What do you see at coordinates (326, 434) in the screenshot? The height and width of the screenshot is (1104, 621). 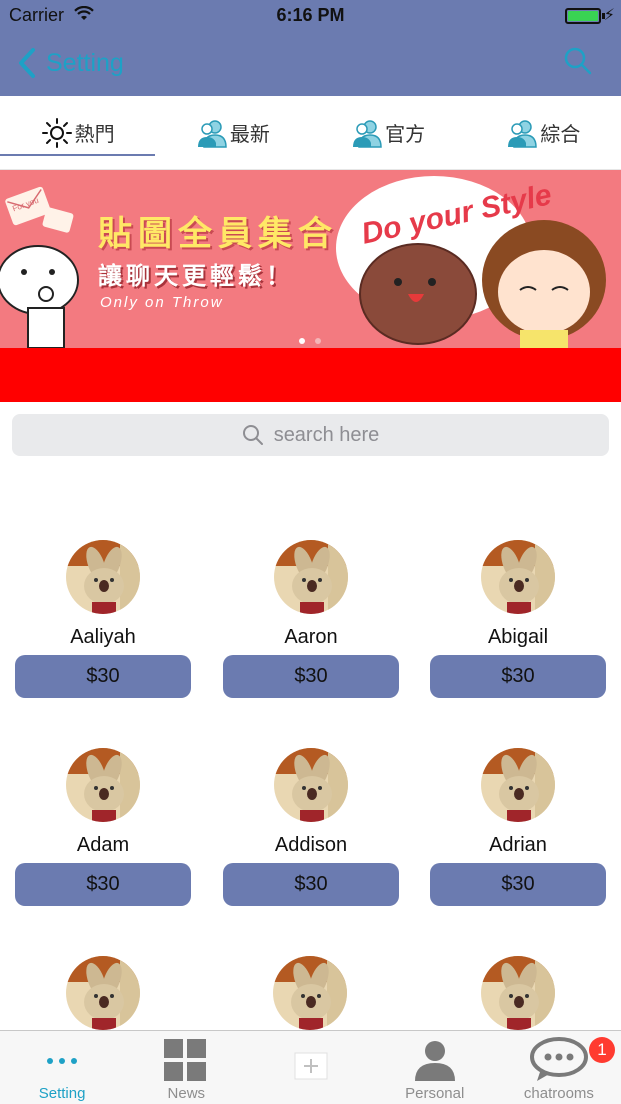 I see `search-placeholder: search here` at bounding box center [326, 434].